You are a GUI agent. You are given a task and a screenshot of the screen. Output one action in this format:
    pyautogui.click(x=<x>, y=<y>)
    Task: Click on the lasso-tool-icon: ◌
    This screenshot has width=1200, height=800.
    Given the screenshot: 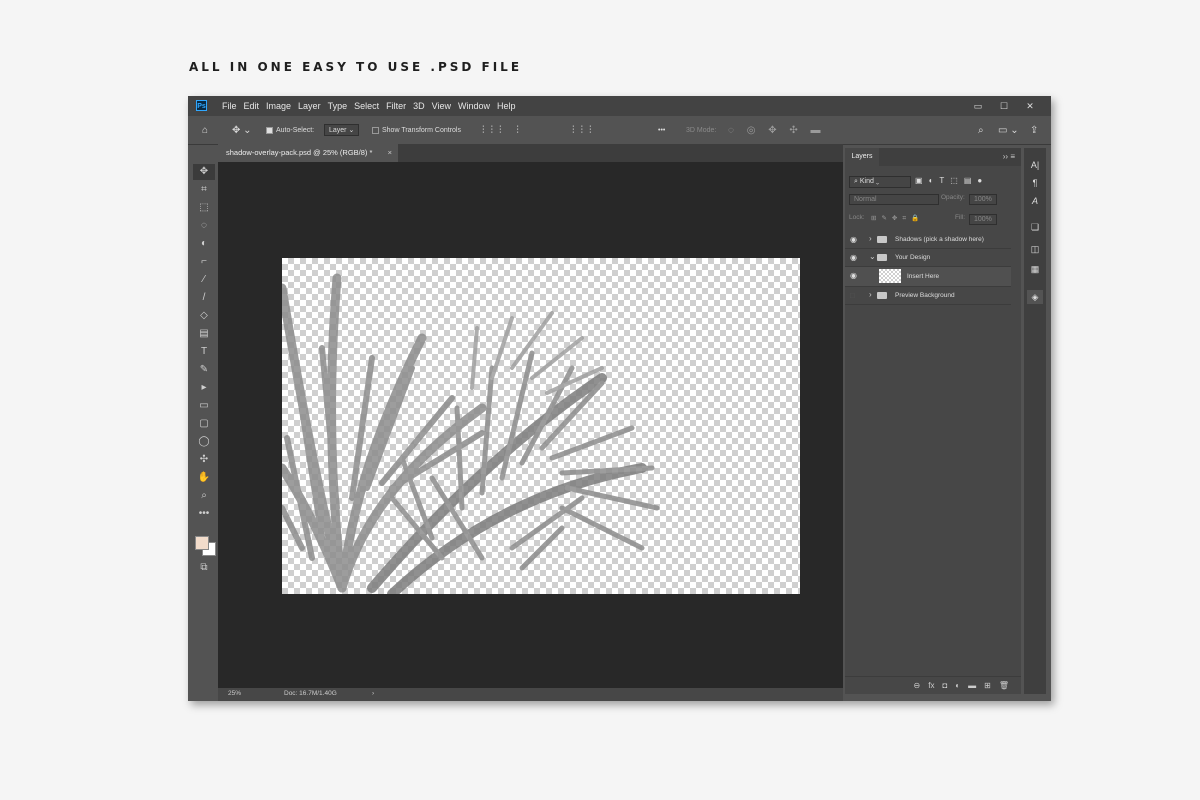 What is the action you would take?
    pyautogui.click(x=204, y=226)
    